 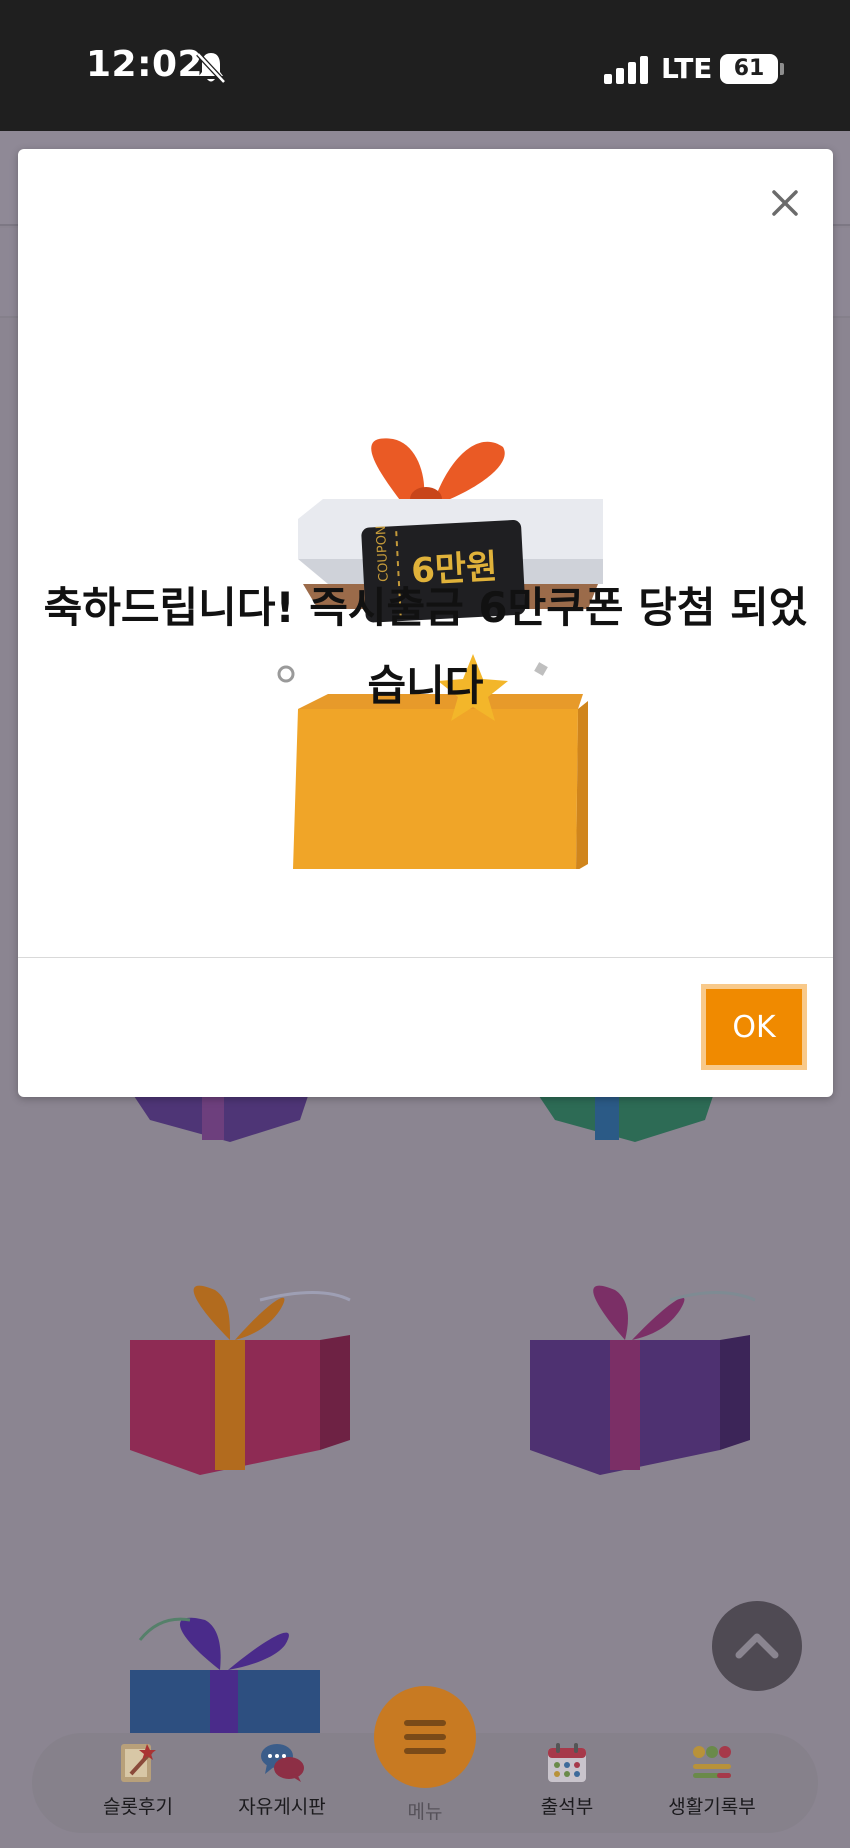 What do you see at coordinates (282, 1807) in the screenshot?
I see `nav-label: 자유게시판` at bounding box center [282, 1807].